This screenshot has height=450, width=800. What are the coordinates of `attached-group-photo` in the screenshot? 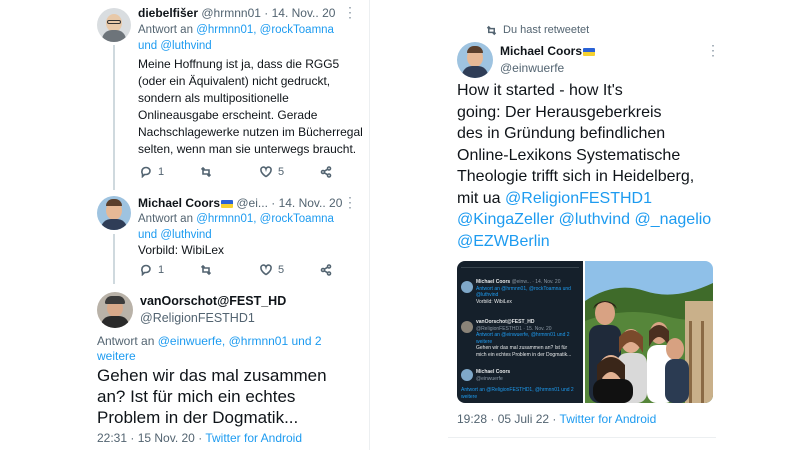 It's located at (649, 332).